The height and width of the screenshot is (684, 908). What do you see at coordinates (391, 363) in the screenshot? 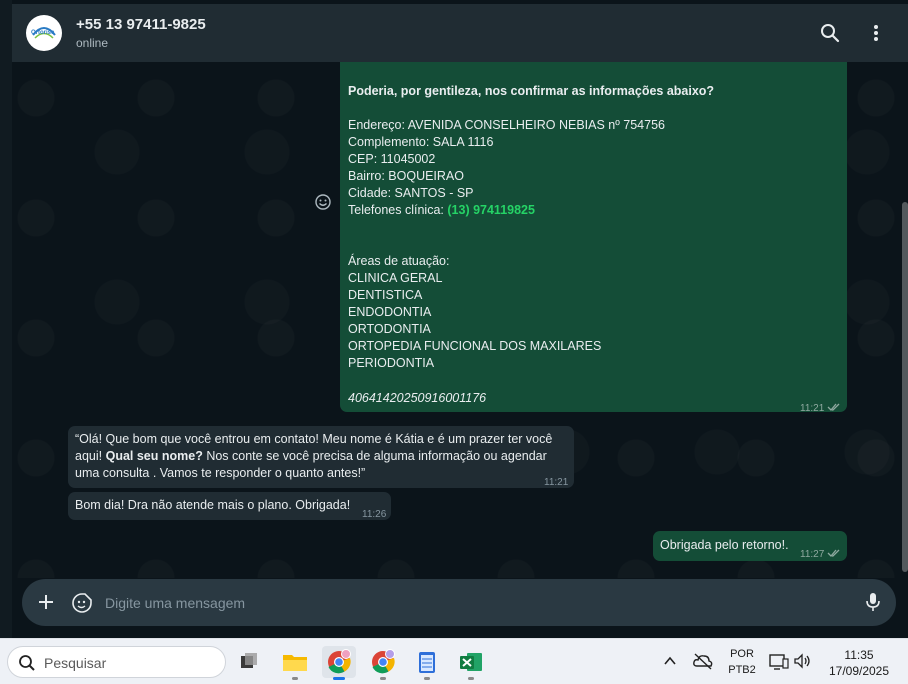
I see `area-item: PERIODONTIA` at bounding box center [391, 363].